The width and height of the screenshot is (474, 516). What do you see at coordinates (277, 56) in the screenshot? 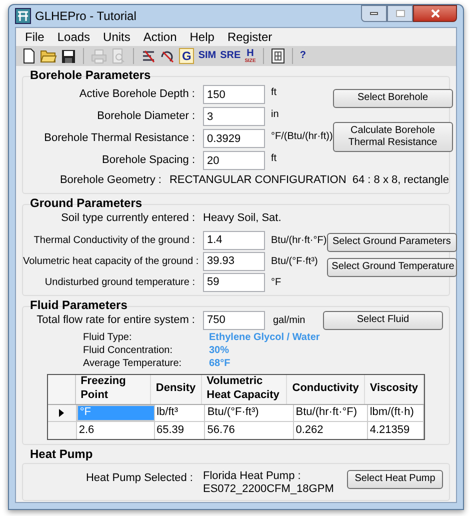
I see `grid-icon` at bounding box center [277, 56].